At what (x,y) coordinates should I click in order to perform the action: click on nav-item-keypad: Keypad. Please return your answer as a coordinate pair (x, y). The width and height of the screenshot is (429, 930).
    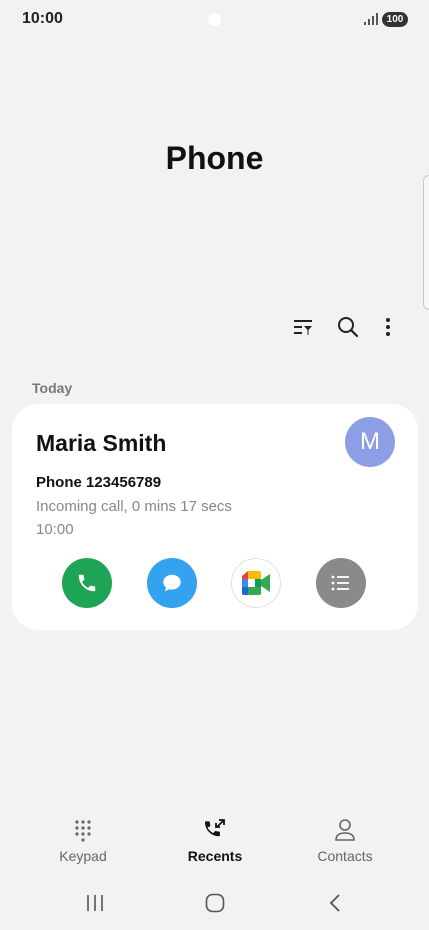
    Looking at the image, I should click on (83, 843).